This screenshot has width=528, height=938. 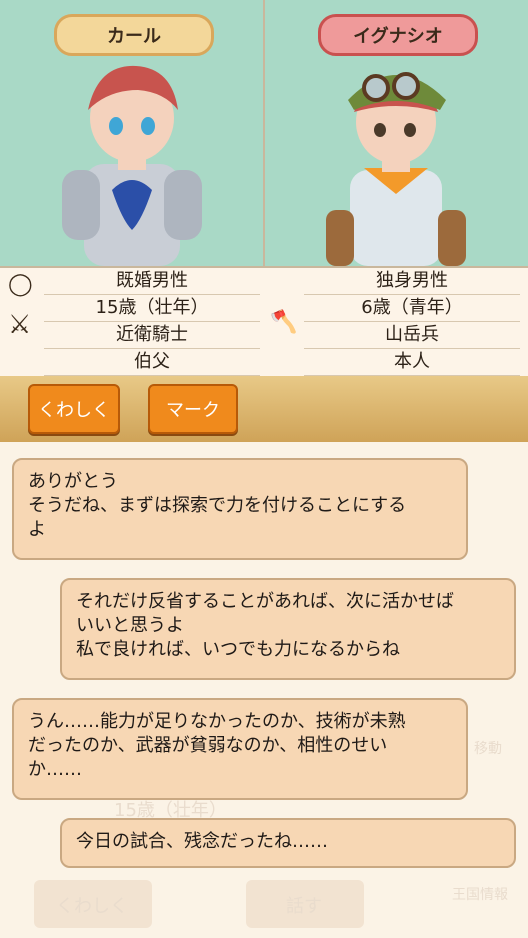 What do you see at coordinates (396, 169) in the screenshot?
I see `mountain-soldier-portrait` at bounding box center [396, 169].